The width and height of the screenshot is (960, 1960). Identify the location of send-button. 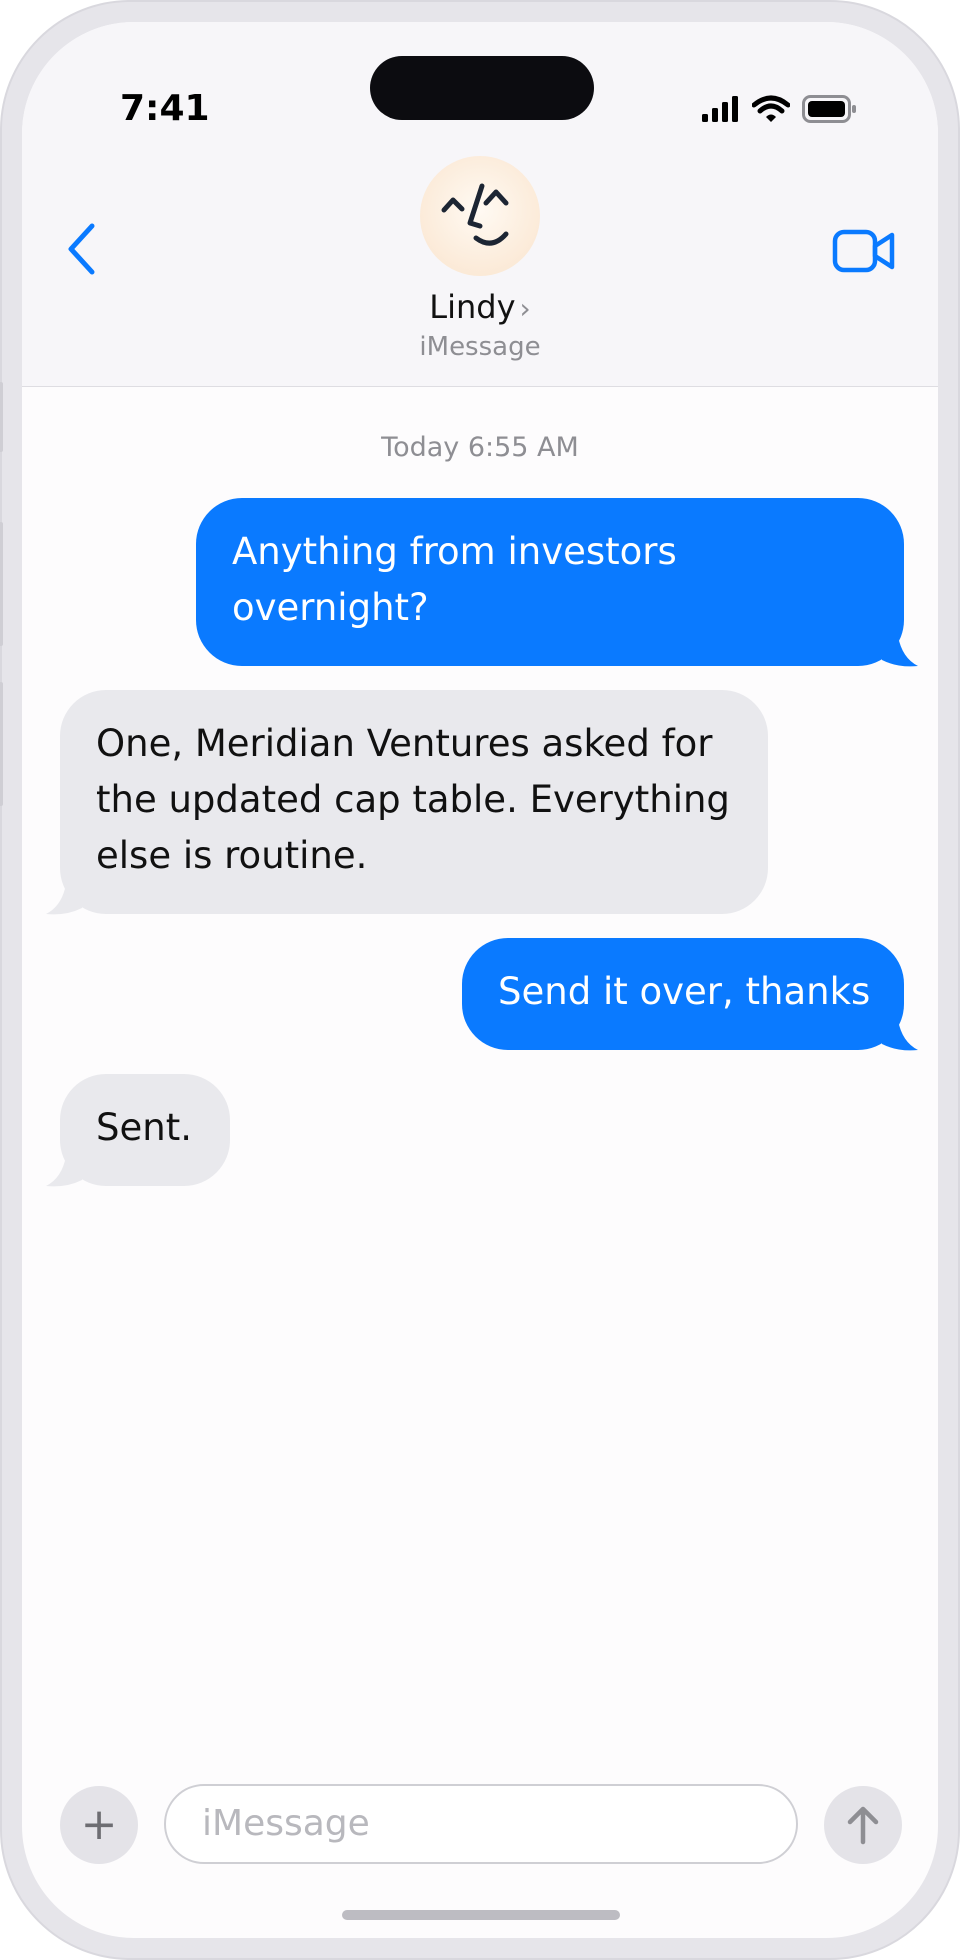
(863, 1825).